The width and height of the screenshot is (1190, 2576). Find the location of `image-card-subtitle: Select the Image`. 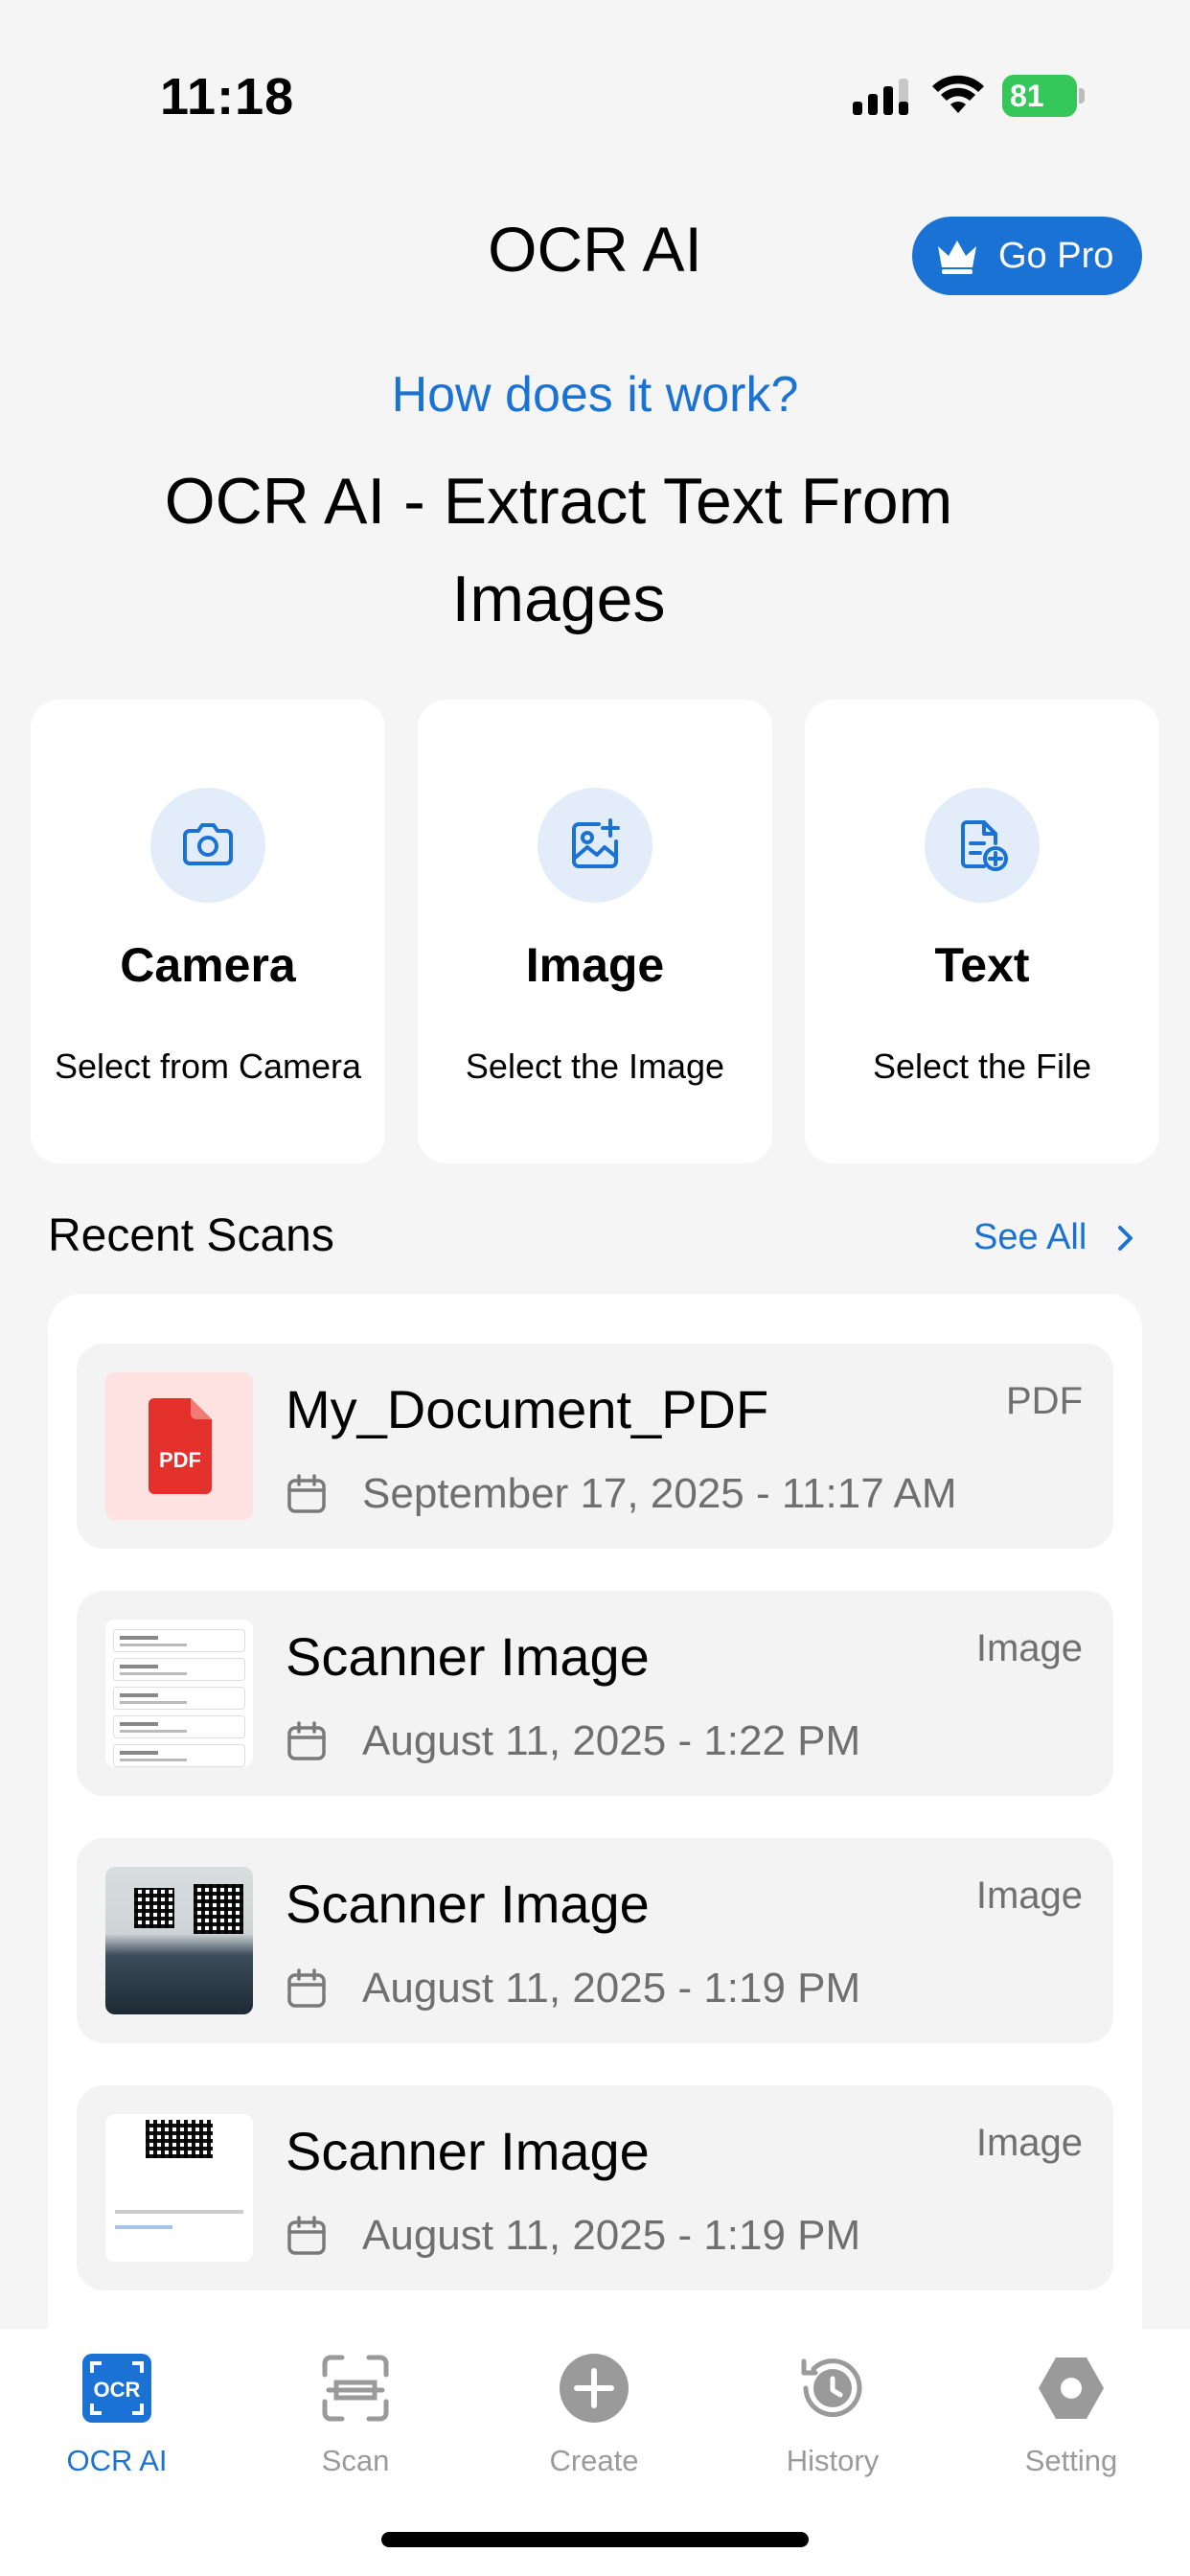

image-card-subtitle: Select the Image is located at coordinates (595, 1066).